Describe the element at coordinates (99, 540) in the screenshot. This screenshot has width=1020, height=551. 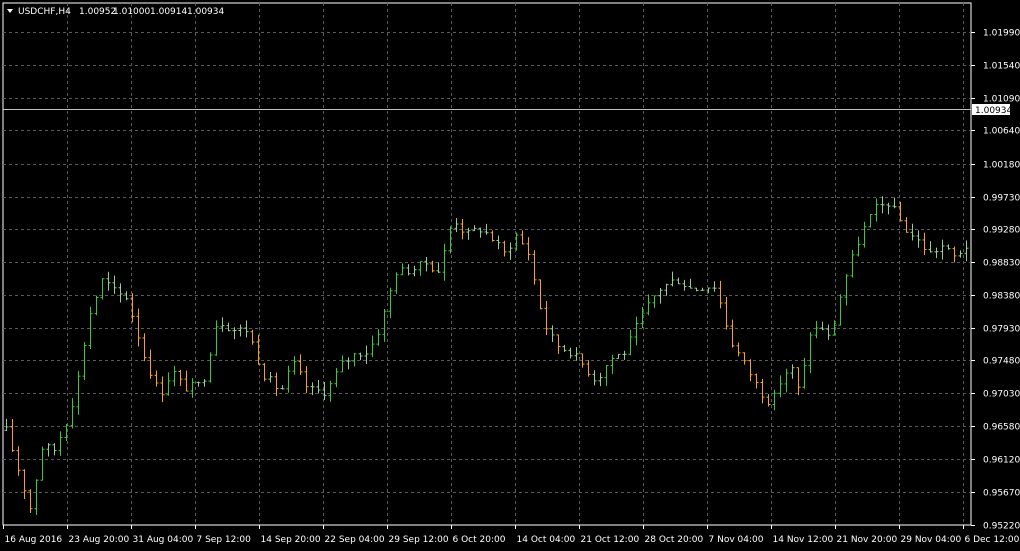
I see `x-tick-label: 23 Aug 20:00` at that location.